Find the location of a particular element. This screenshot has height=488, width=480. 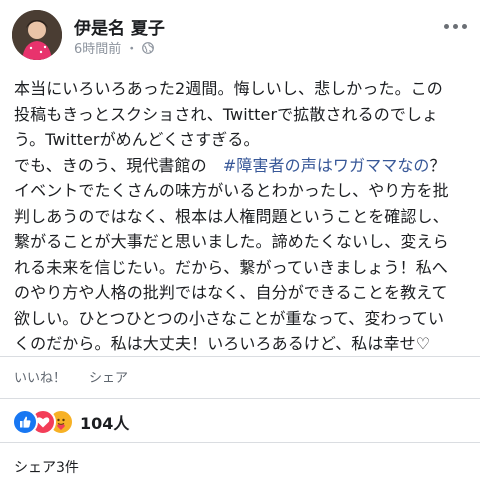

action-bar: いいね！ シェア is located at coordinates (240, 377).